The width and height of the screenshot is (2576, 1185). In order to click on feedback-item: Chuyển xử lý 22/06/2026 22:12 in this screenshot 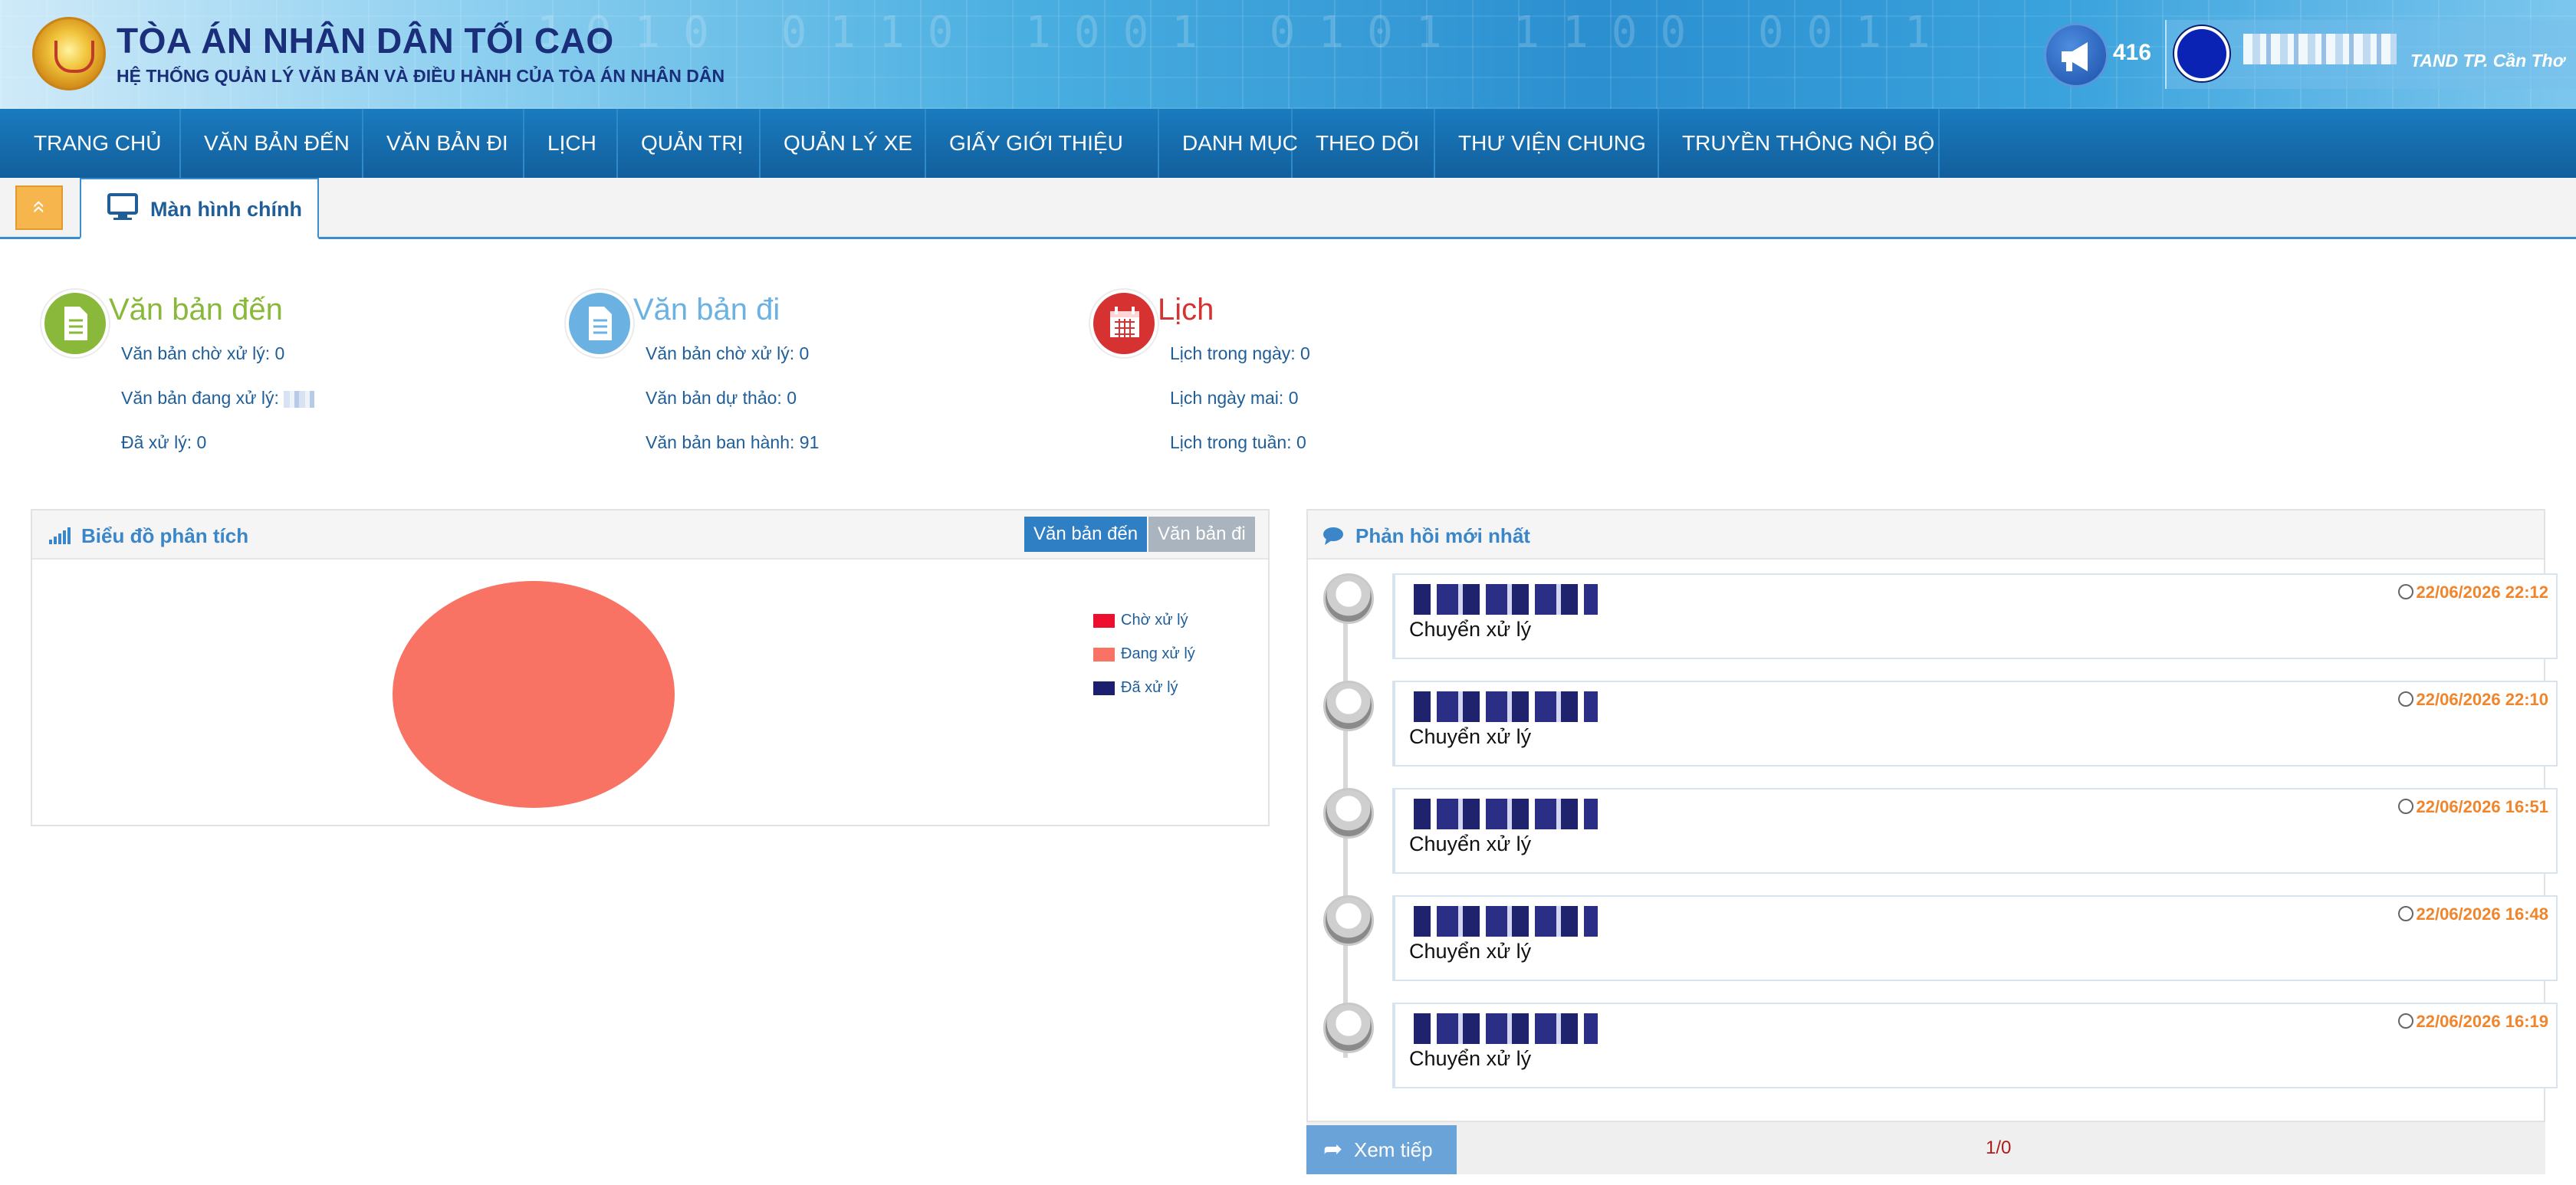, I will do `click(1934, 617)`.